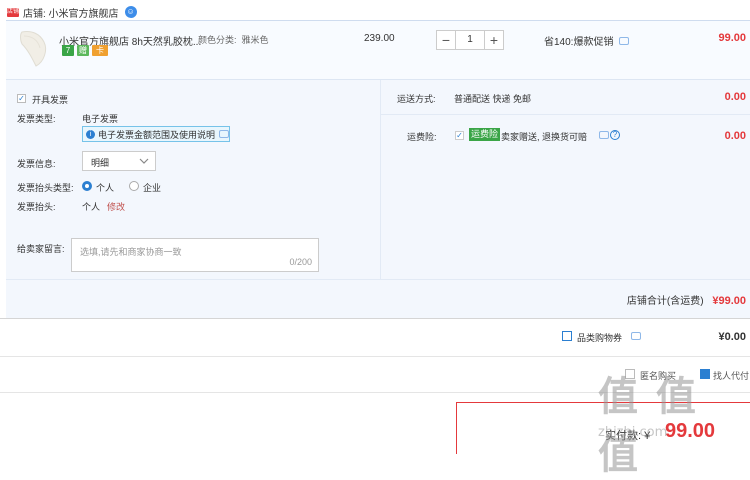  What do you see at coordinates (217, 40) in the screenshot?
I see `spec-label: 颜色分类:` at bounding box center [217, 40].